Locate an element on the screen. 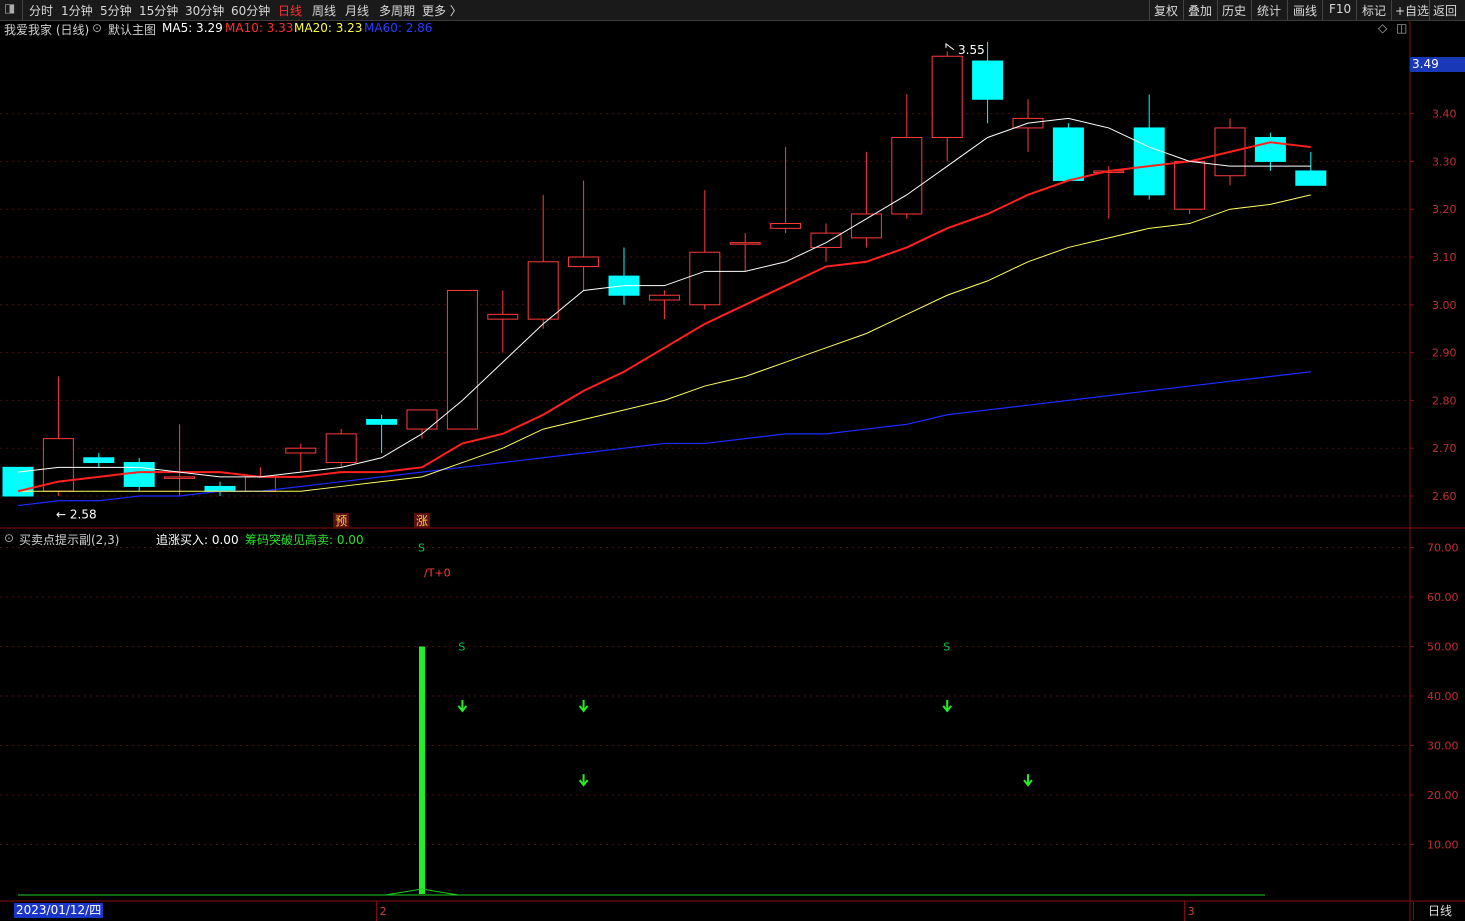 The width and height of the screenshot is (1465, 921). y-tick-label: 30.00 is located at coordinates (1443, 746).